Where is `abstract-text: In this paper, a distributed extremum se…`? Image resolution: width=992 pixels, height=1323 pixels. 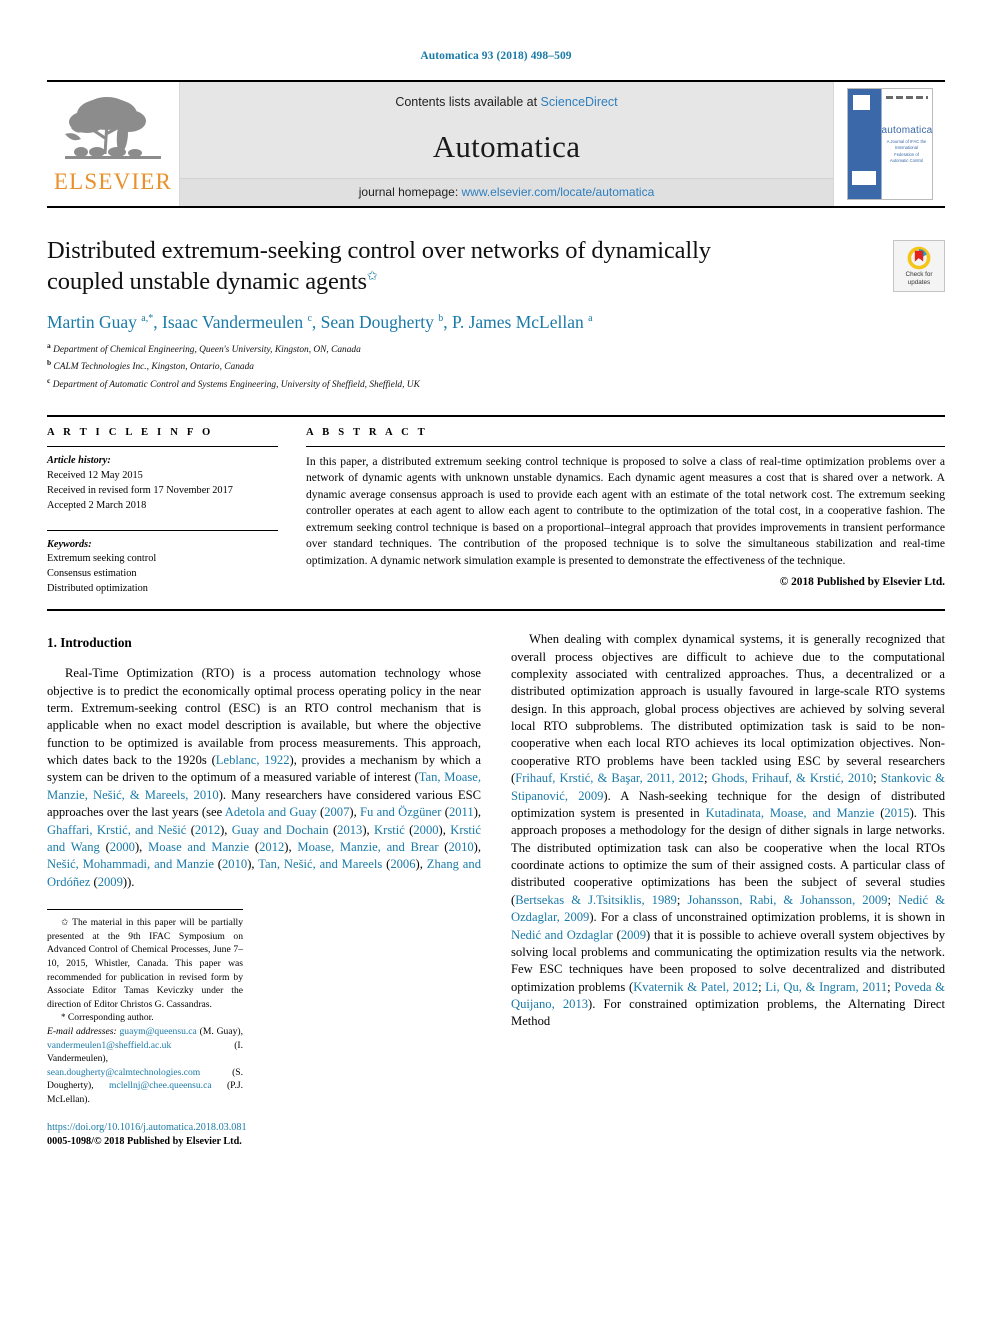
abstract-text: In this paper, a distributed extremum se… is located at coordinates (625, 510).